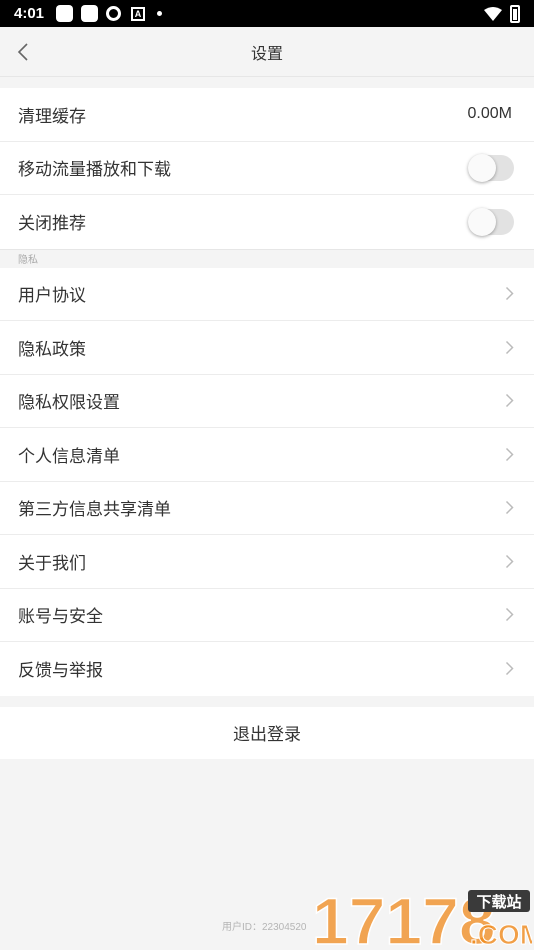  I want to click on close-recommend-label: 关闭推荐, so click(52, 224).